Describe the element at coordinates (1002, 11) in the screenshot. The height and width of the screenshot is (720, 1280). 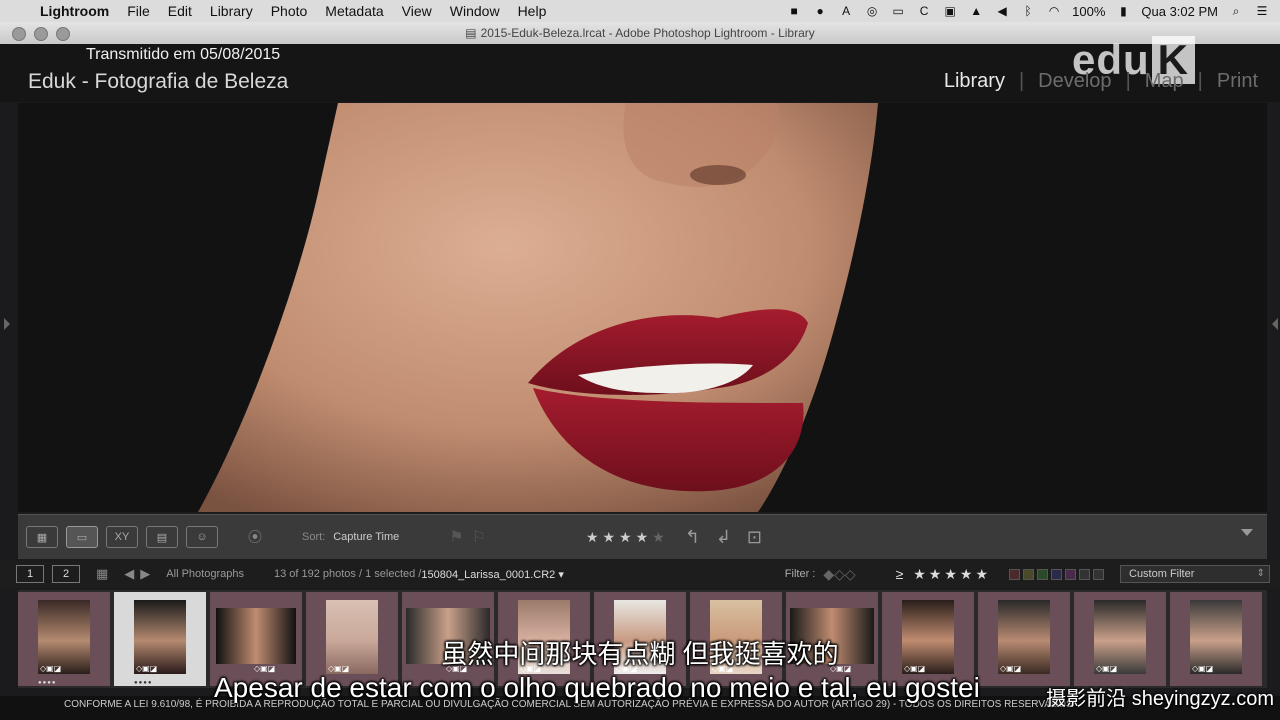
I see `volume-icon: ◀` at that location.